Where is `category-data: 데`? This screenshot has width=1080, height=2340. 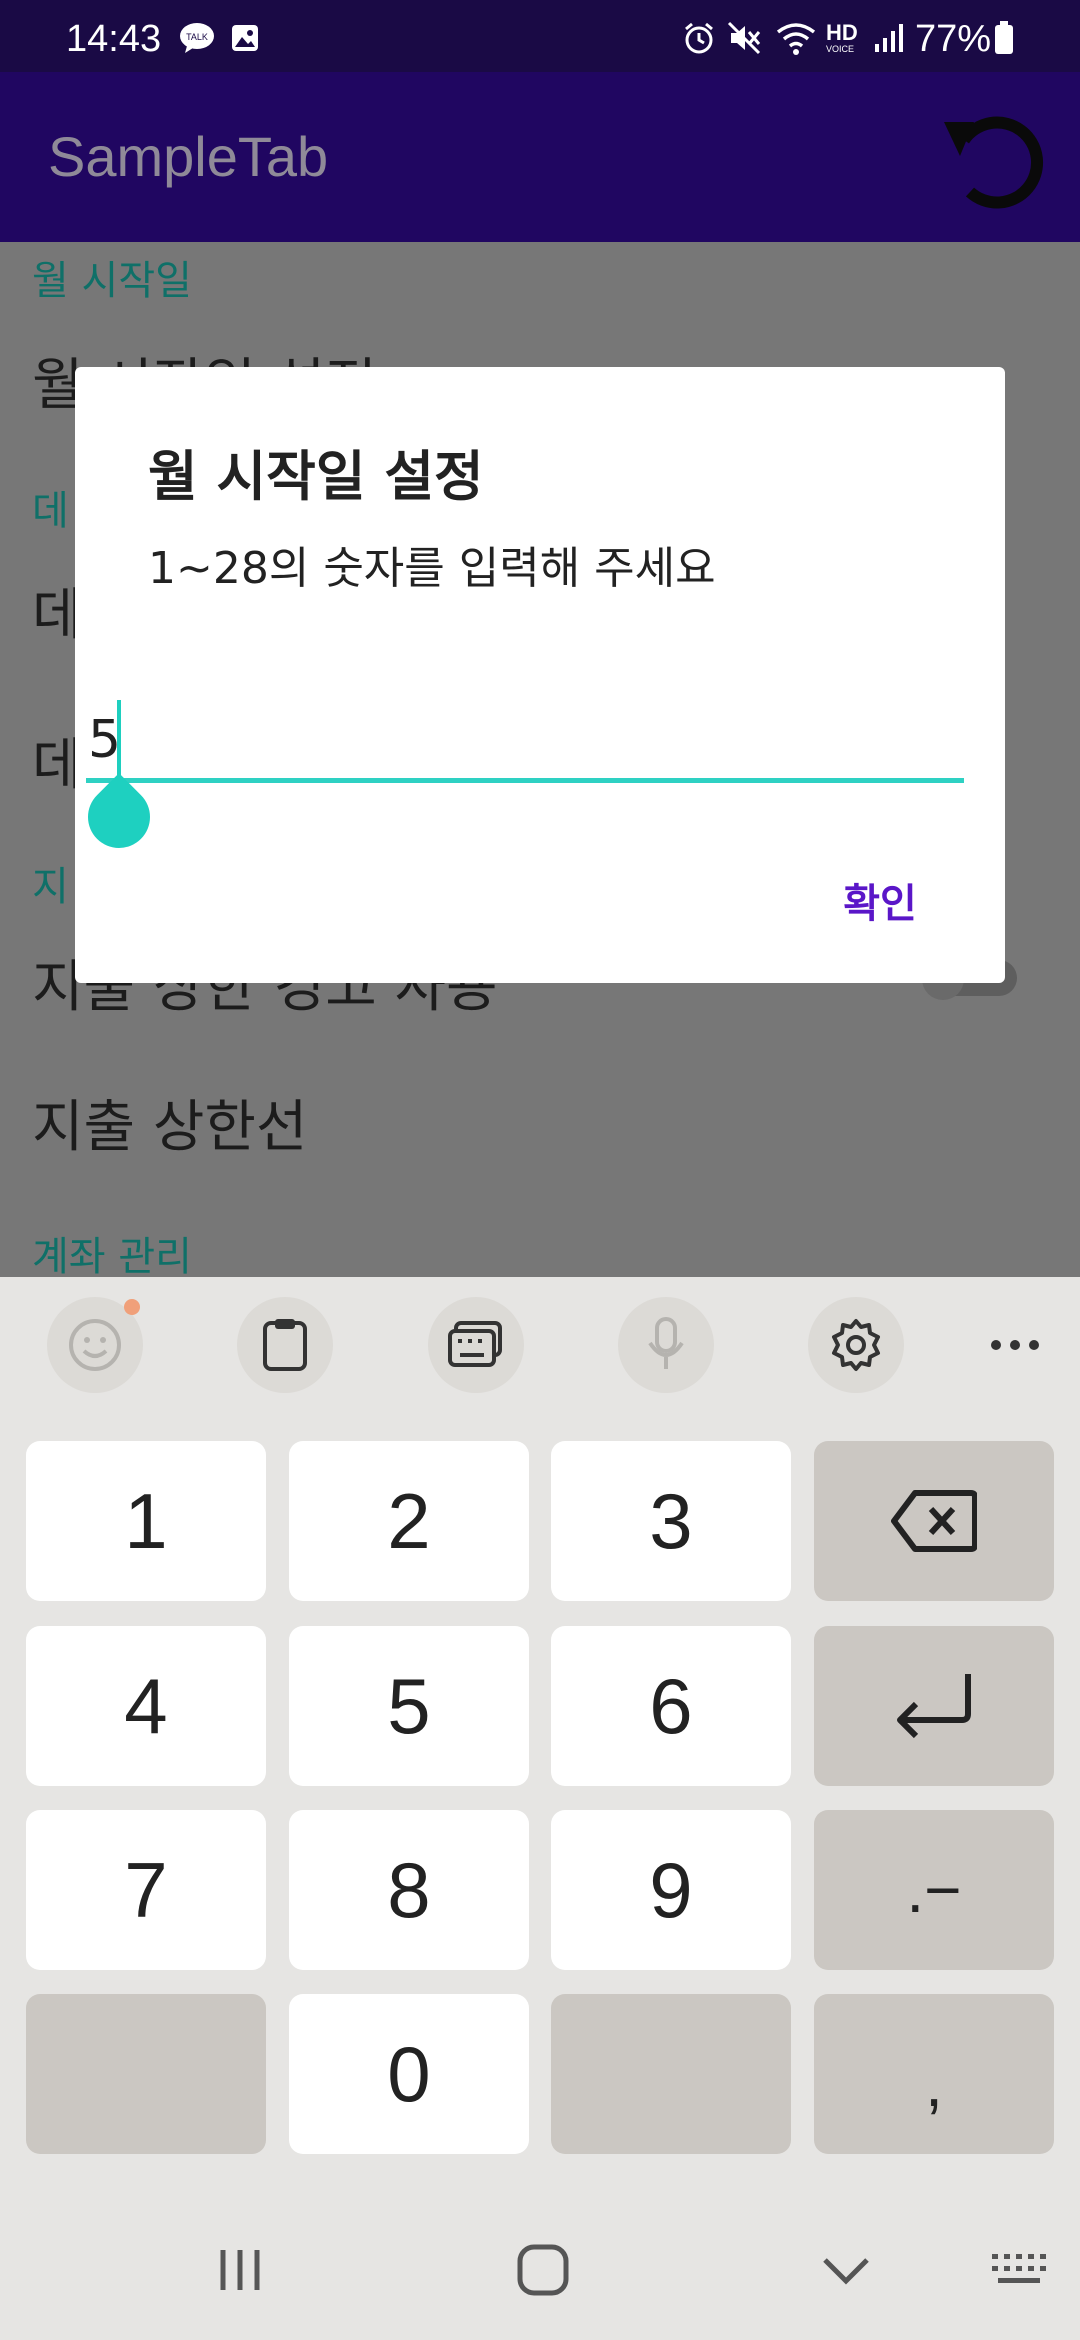 category-data: 데 is located at coordinates (50, 511).